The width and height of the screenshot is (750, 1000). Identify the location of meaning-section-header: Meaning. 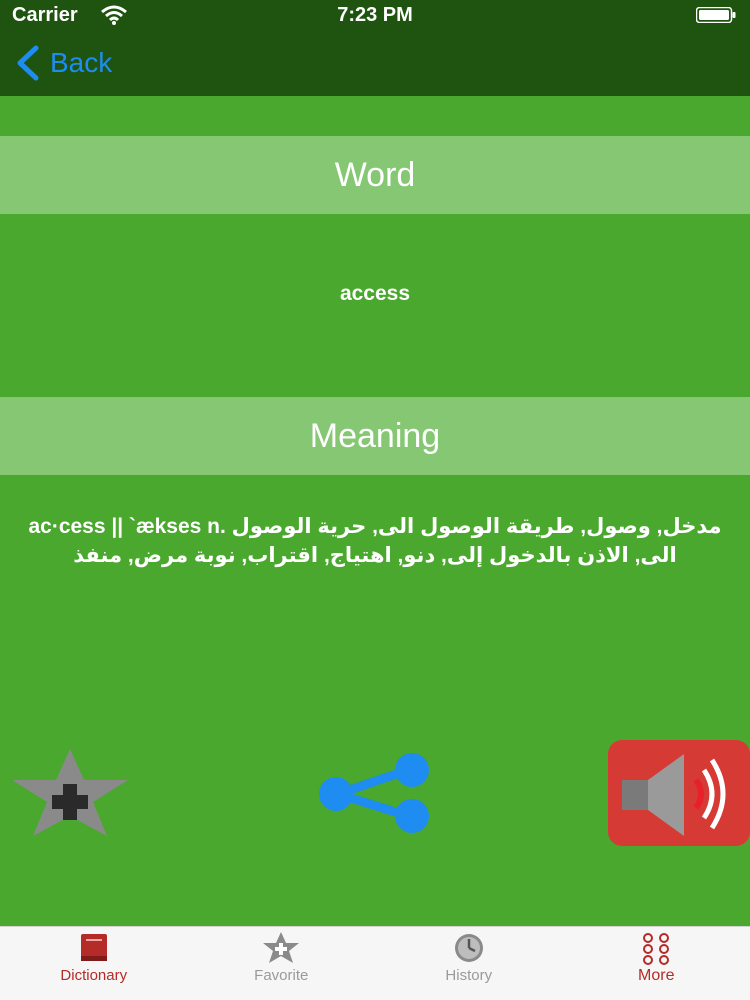
(375, 436).